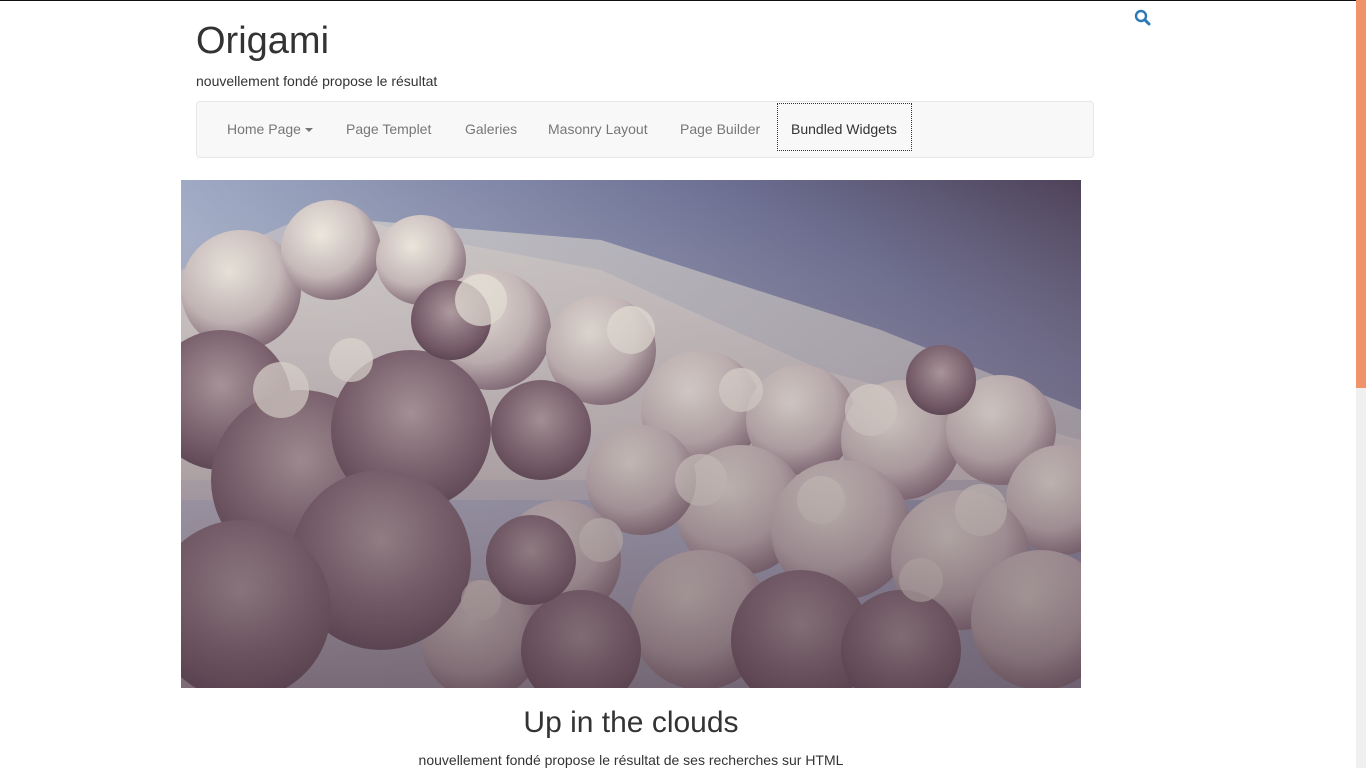 This screenshot has width=1366, height=769. I want to click on search-icon, so click(1142, 17).